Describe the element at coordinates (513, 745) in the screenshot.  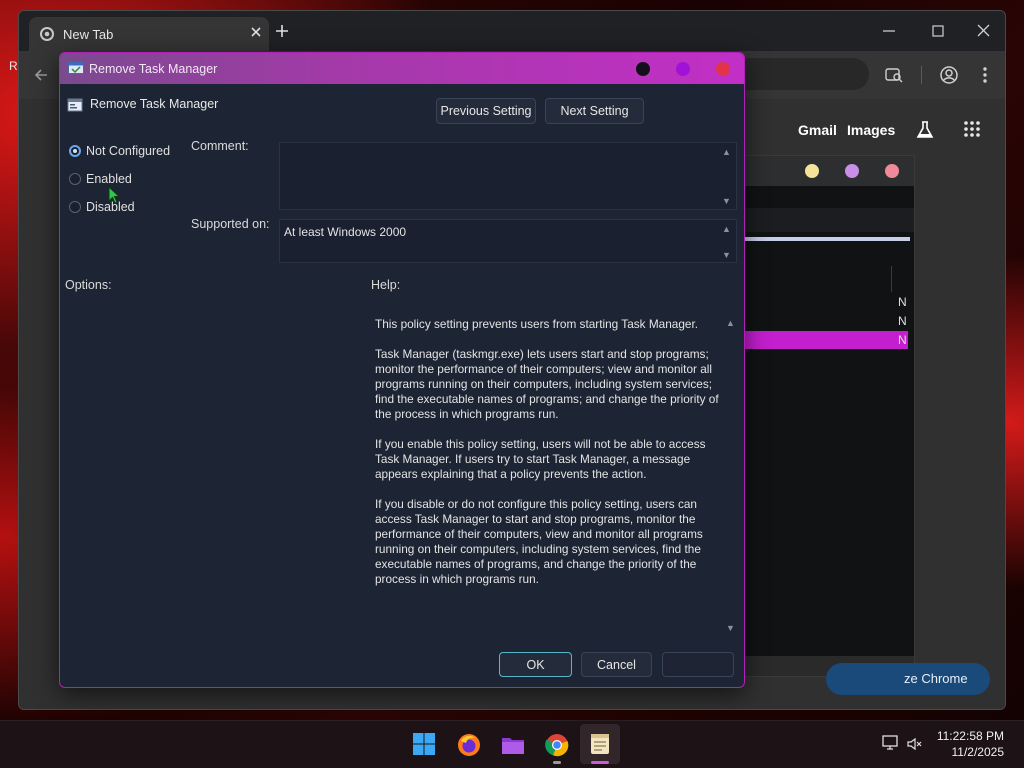
I see `file-explorer-icon` at that location.